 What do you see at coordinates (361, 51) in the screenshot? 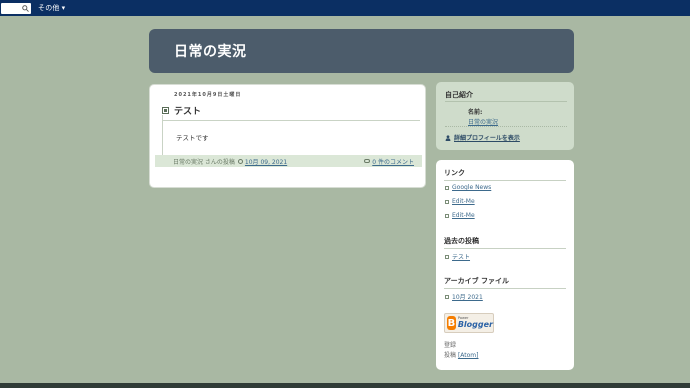
I see `blog-header: 日常の実況` at bounding box center [361, 51].